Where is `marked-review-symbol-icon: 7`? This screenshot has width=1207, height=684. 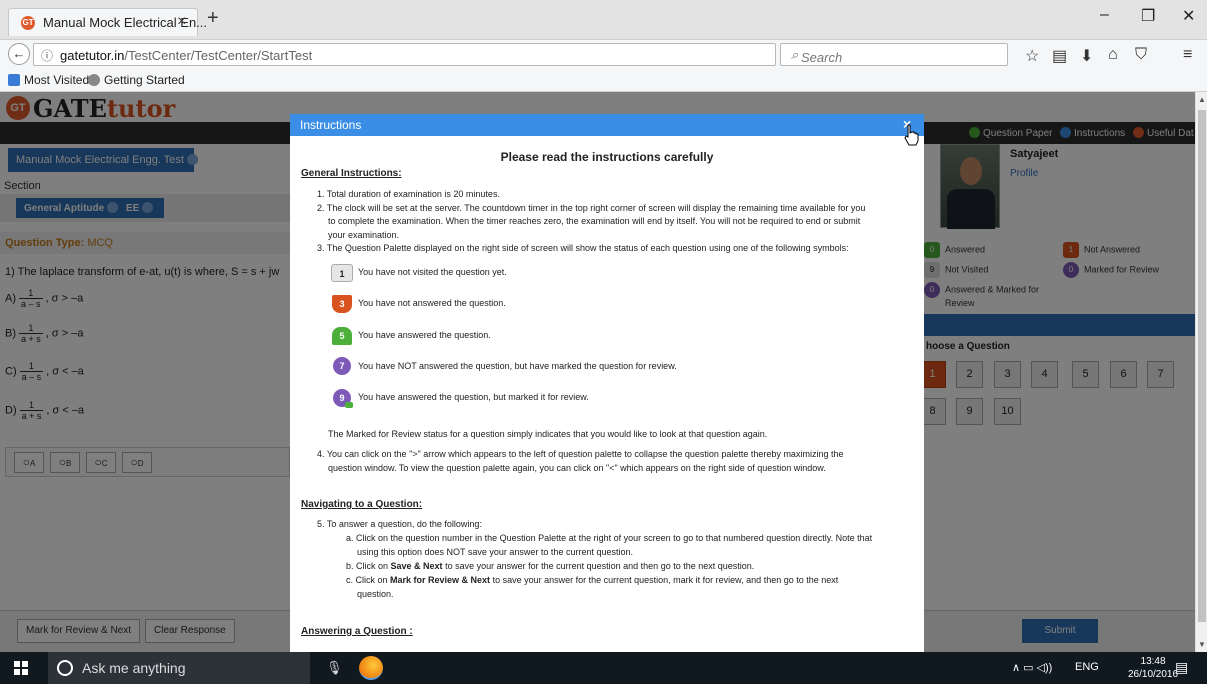 marked-review-symbol-icon: 7 is located at coordinates (342, 366).